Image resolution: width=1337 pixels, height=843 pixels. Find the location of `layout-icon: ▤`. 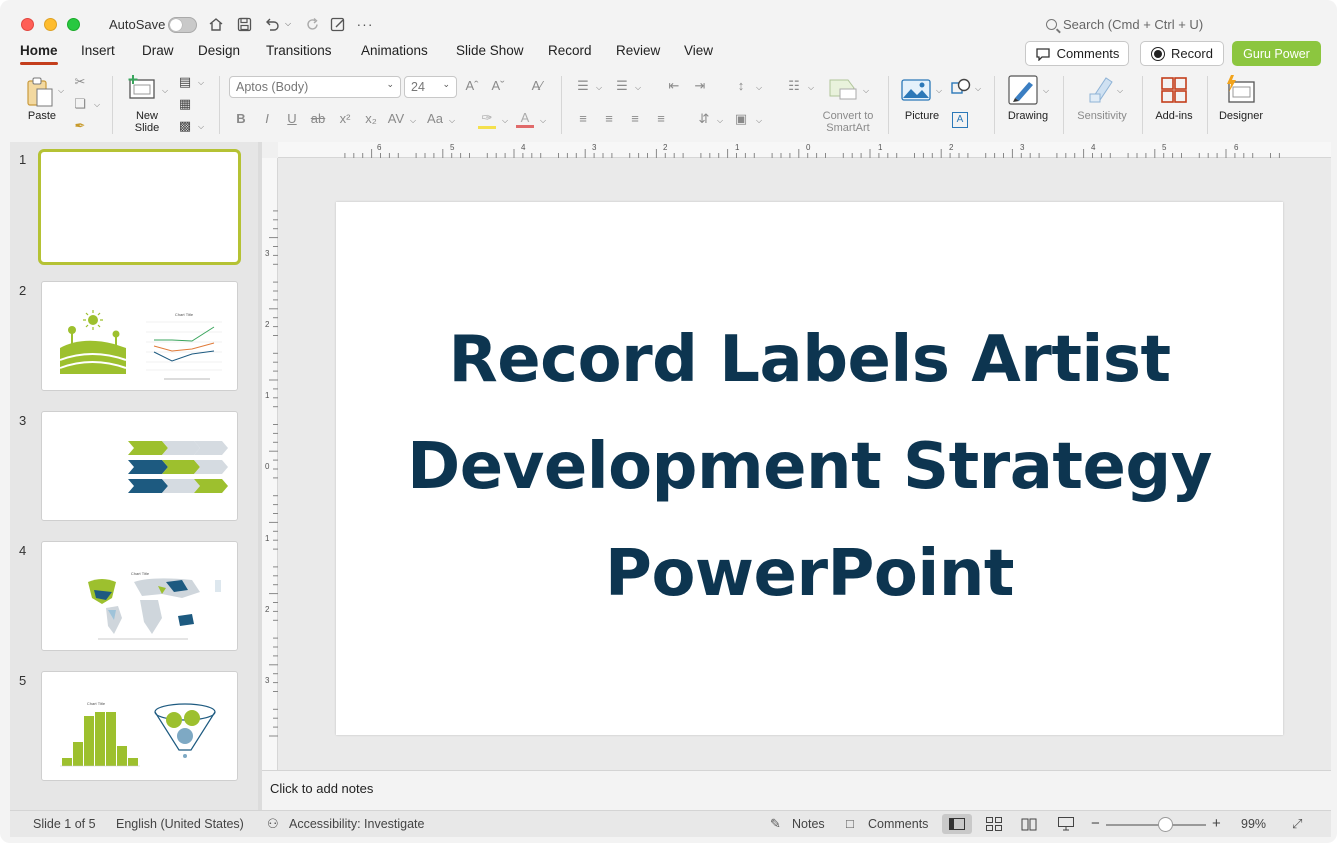

layout-icon: ▤ is located at coordinates (185, 82).